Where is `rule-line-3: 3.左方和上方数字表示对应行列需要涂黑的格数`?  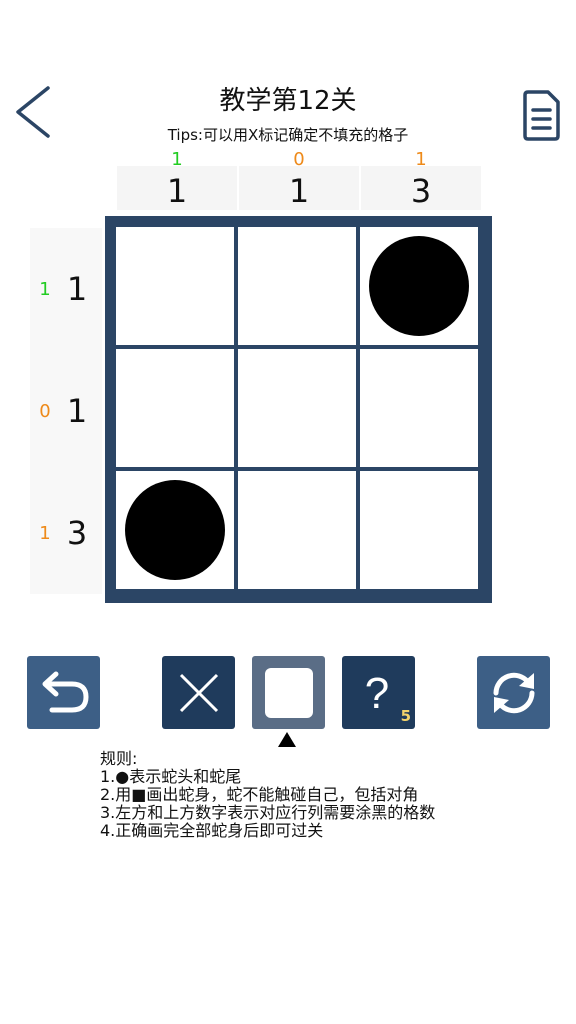
rule-line-3: 3.左方和上方数字表示对应行列需要涂黑的格数 is located at coordinates (268, 812).